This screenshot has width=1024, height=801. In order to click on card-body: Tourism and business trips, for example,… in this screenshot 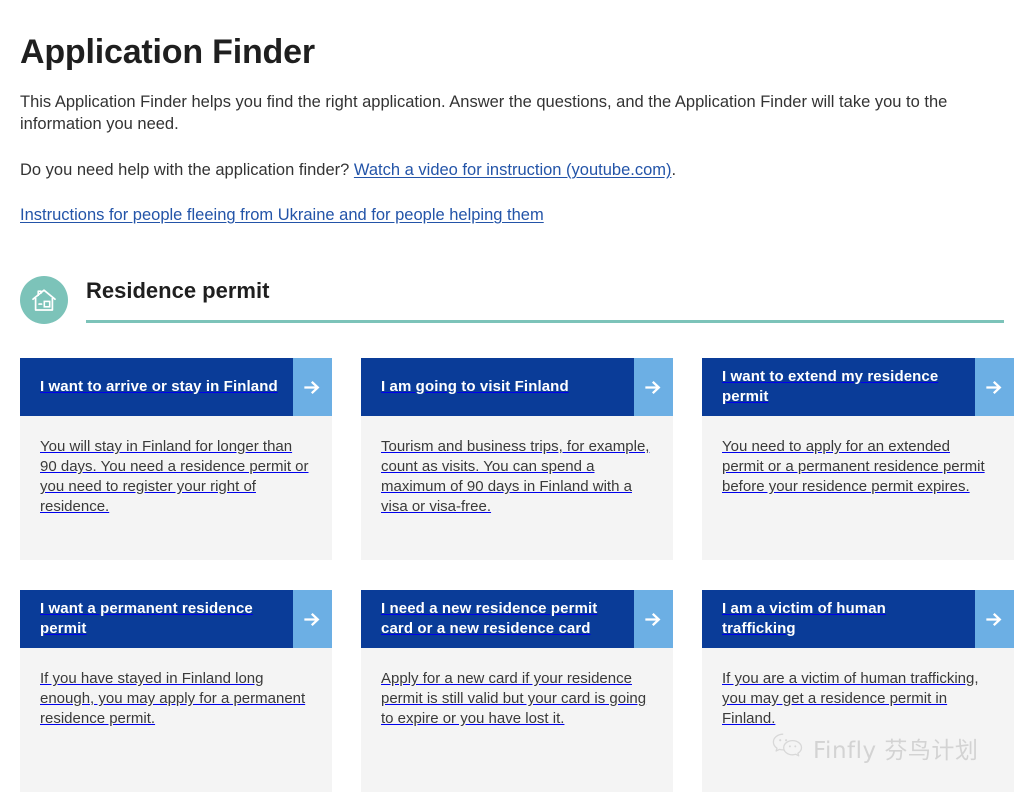, I will do `click(515, 477)`.